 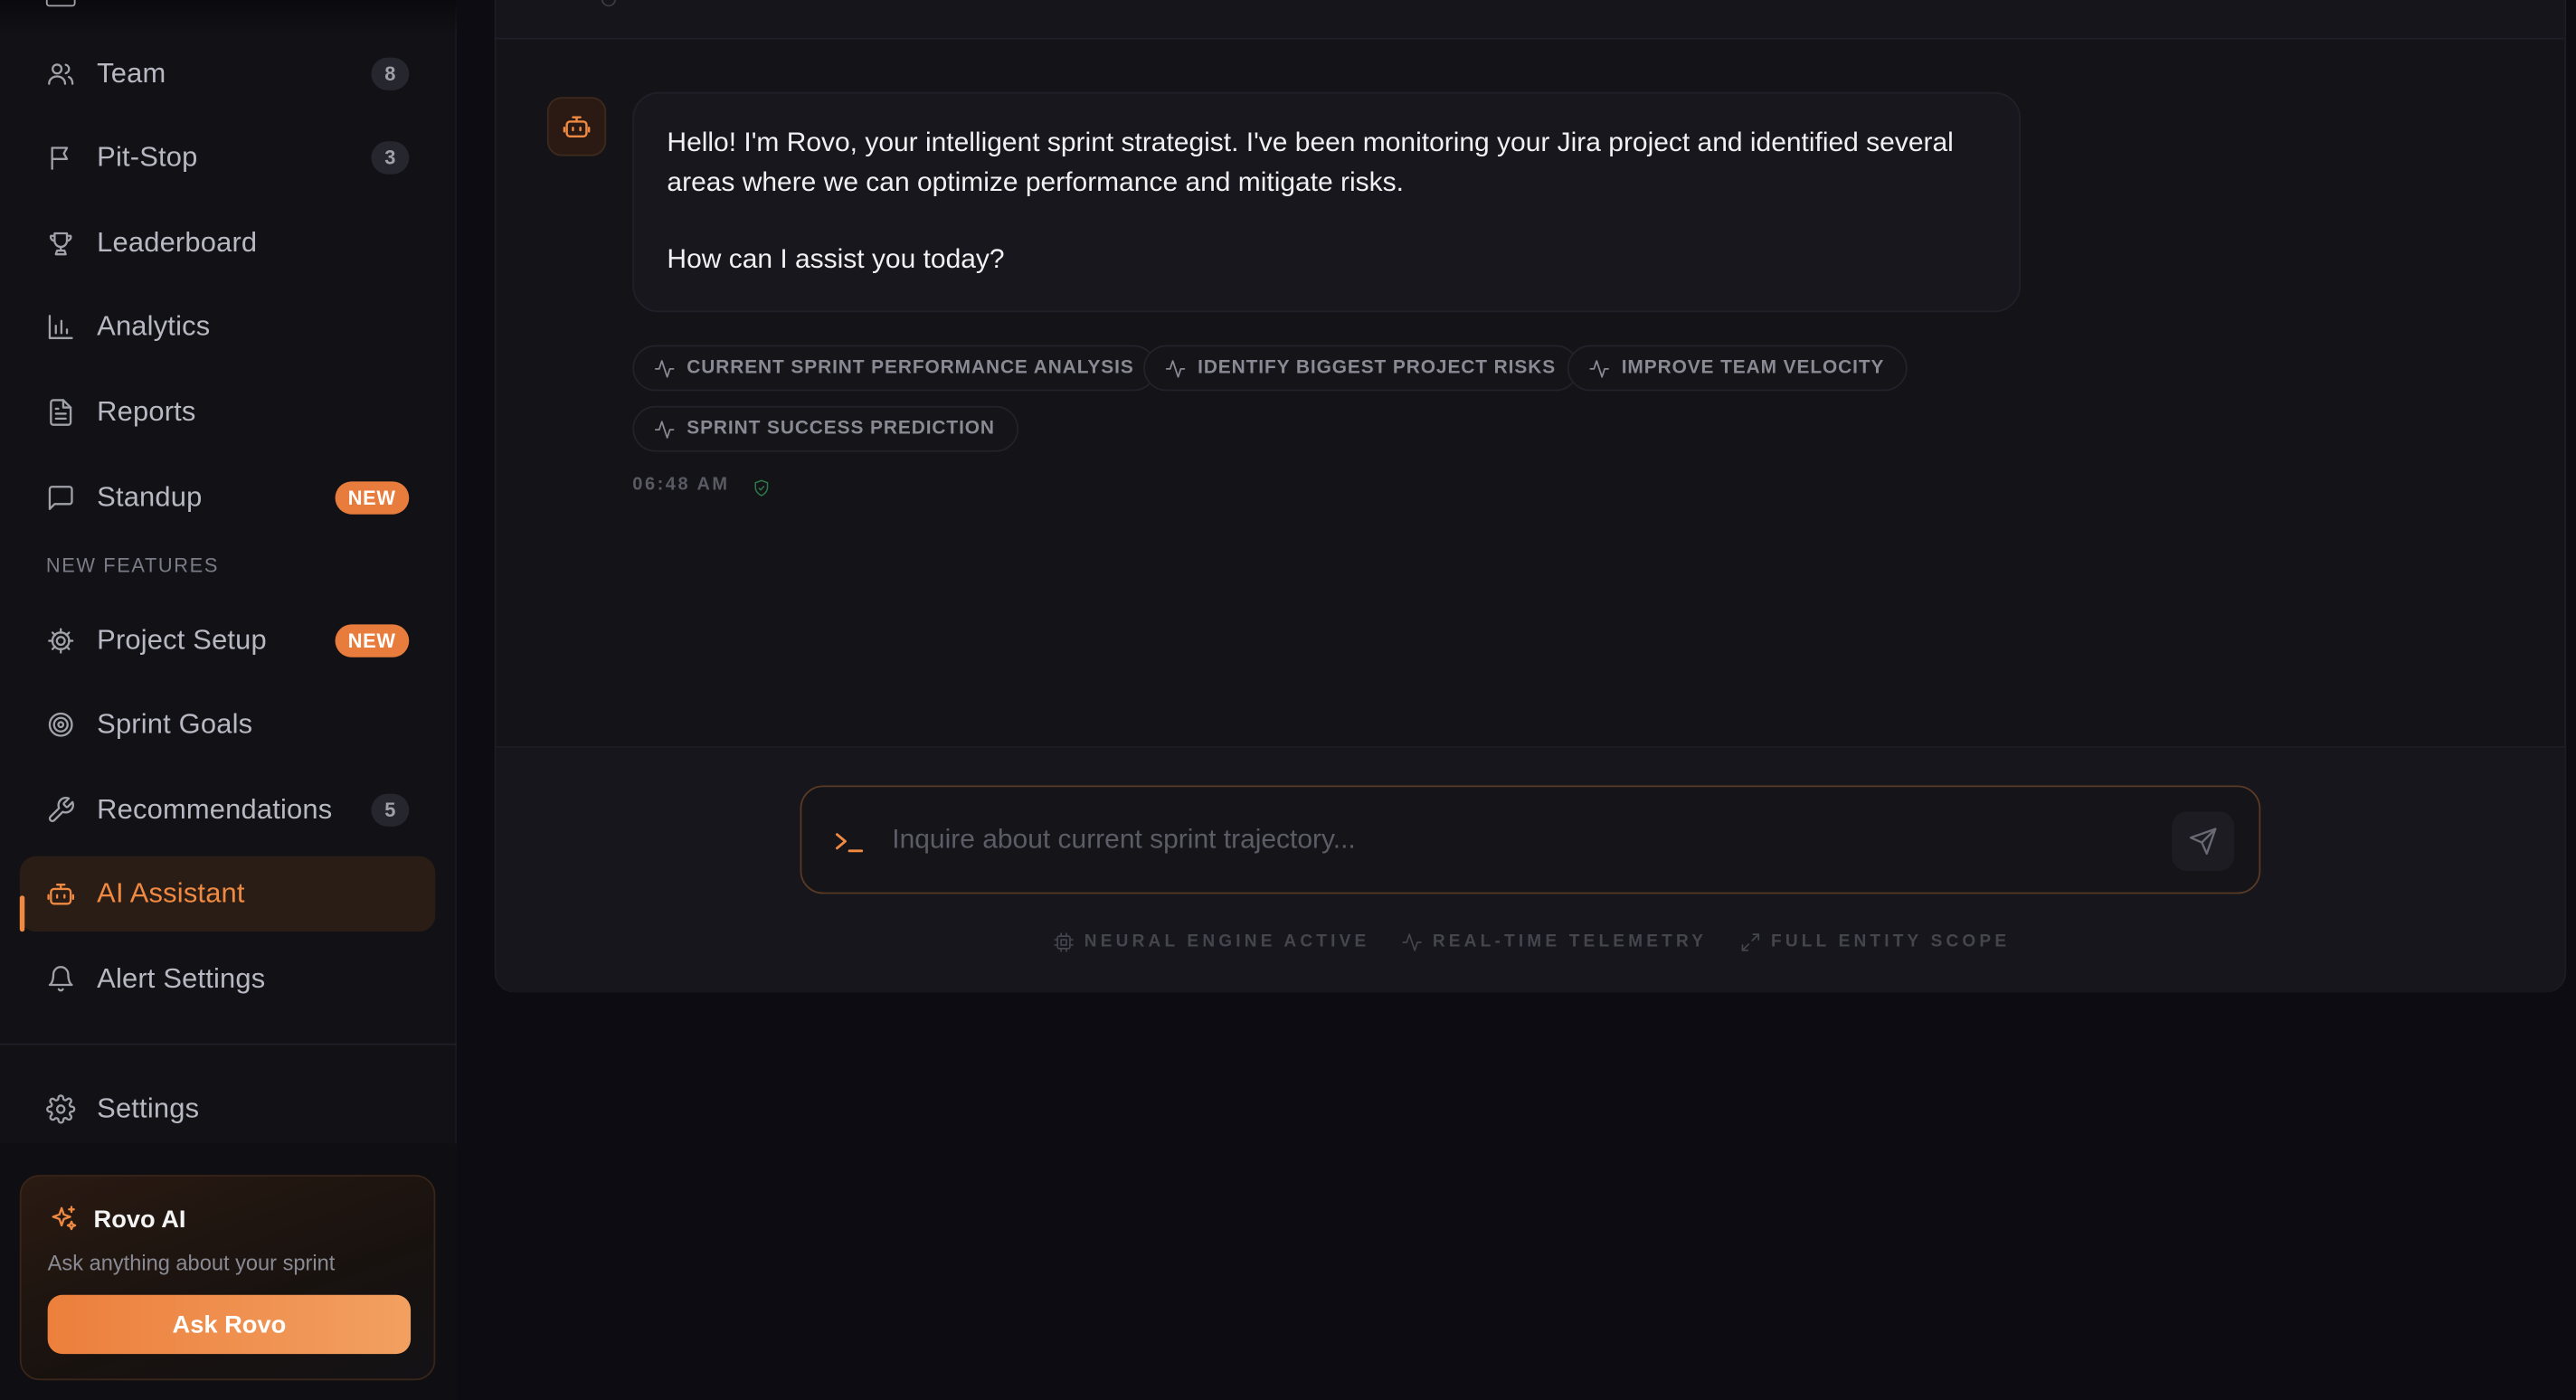 I want to click on chat-header, so click(x=1531, y=20).